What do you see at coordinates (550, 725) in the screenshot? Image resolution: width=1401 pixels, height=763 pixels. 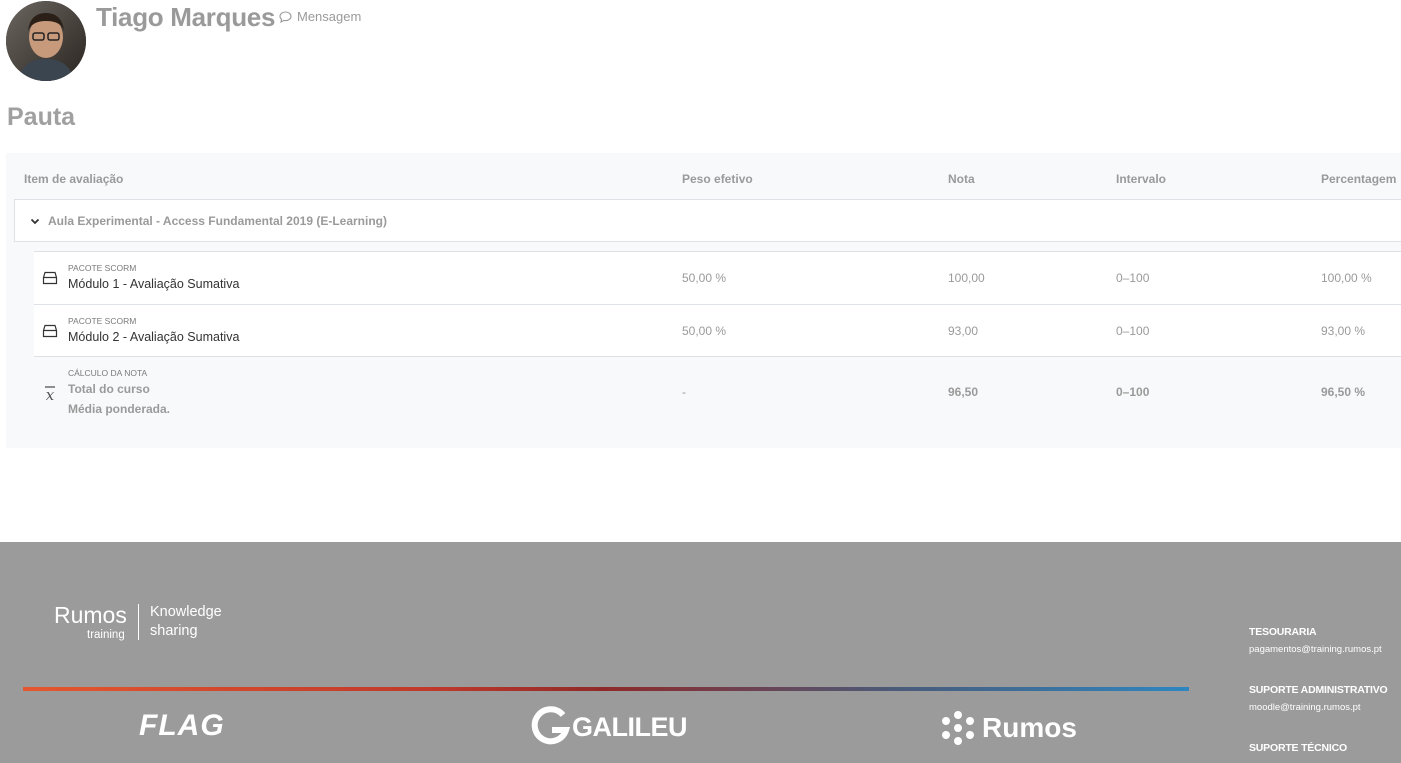 I see `galileu-g-icon` at bounding box center [550, 725].